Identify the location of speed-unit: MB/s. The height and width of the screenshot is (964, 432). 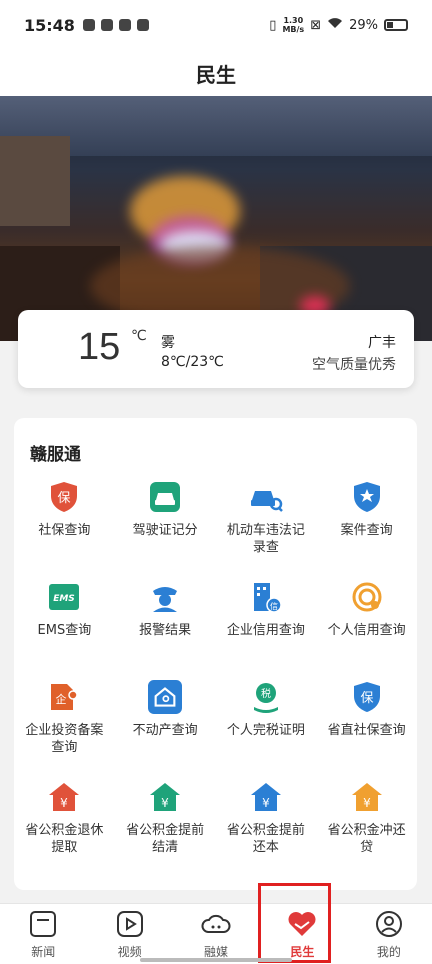
(293, 29).